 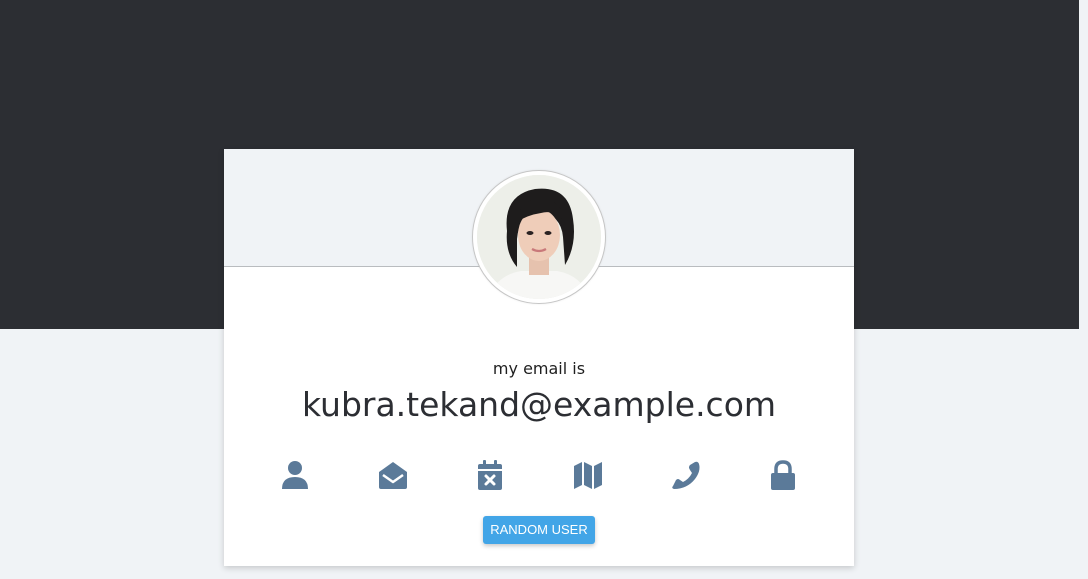 I want to click on envelope-open-icon, so click(x=393, y=475).